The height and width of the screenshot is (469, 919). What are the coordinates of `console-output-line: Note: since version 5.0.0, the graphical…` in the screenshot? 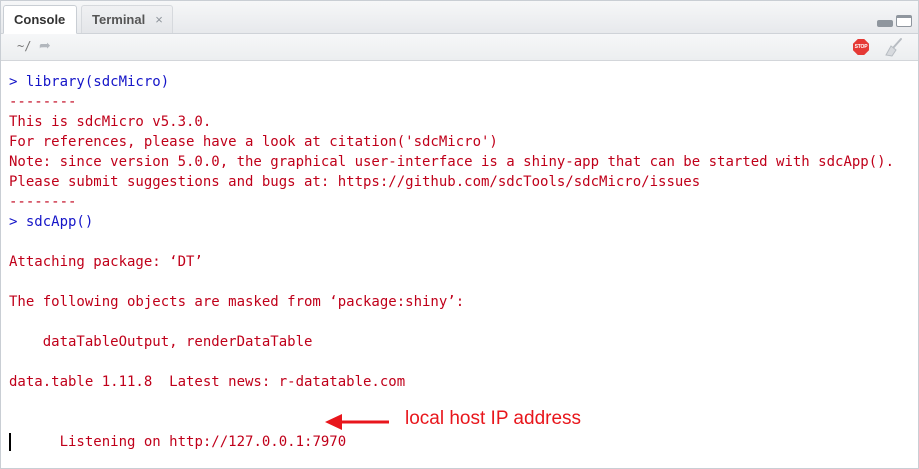 It's located at (452, 162).